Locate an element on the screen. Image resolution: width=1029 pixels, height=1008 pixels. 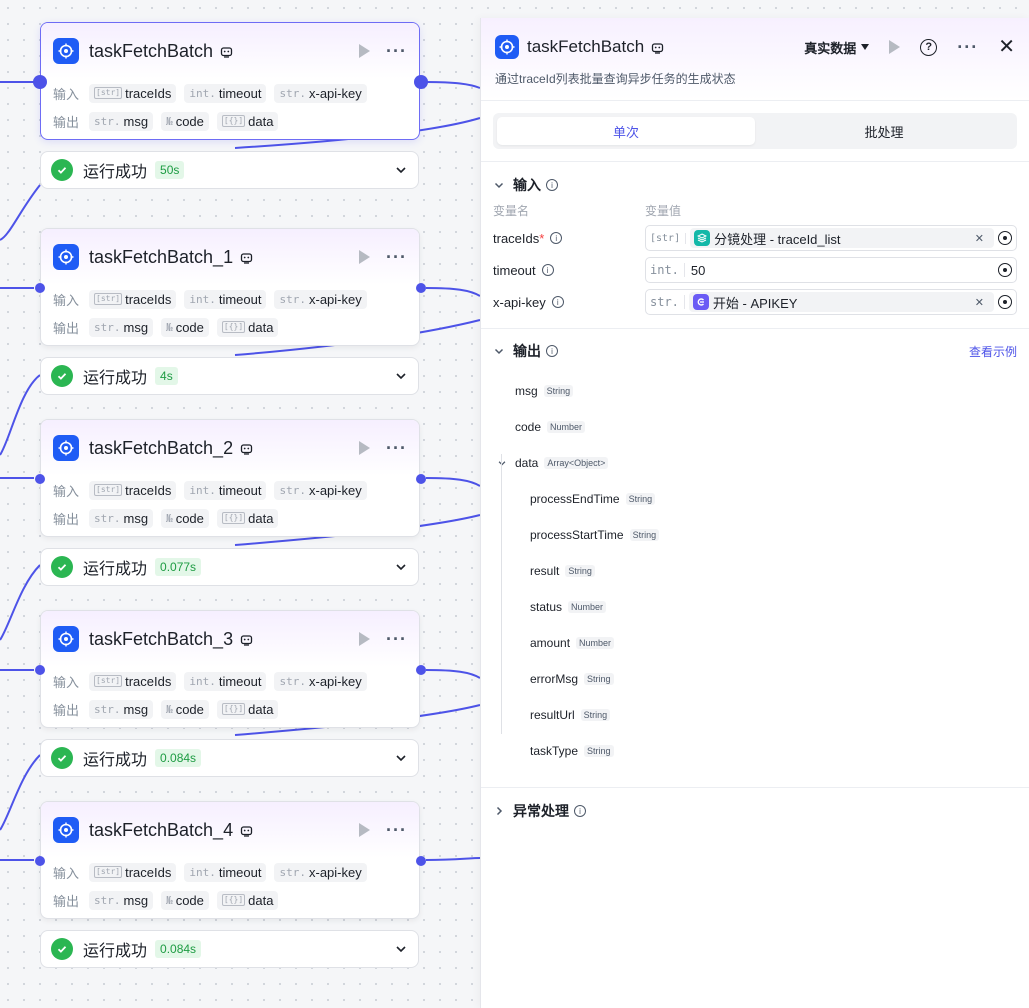
variable-reference-tag: 分镜处理 - traceId_list ✕ is located at coordinates (842, 238).